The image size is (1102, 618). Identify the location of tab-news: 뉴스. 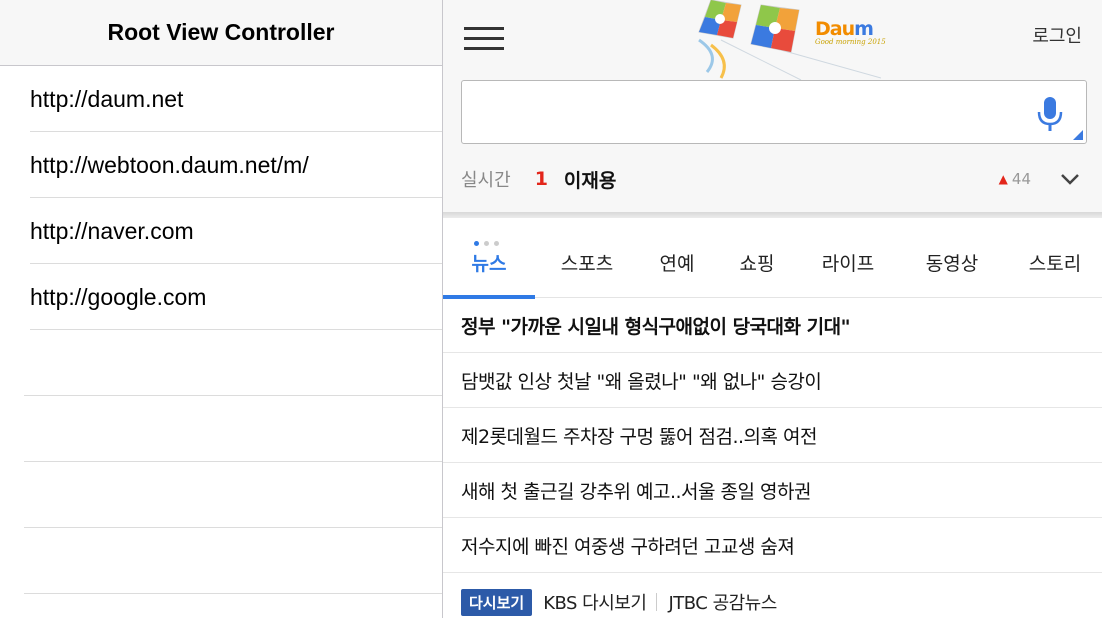
(489, 262).